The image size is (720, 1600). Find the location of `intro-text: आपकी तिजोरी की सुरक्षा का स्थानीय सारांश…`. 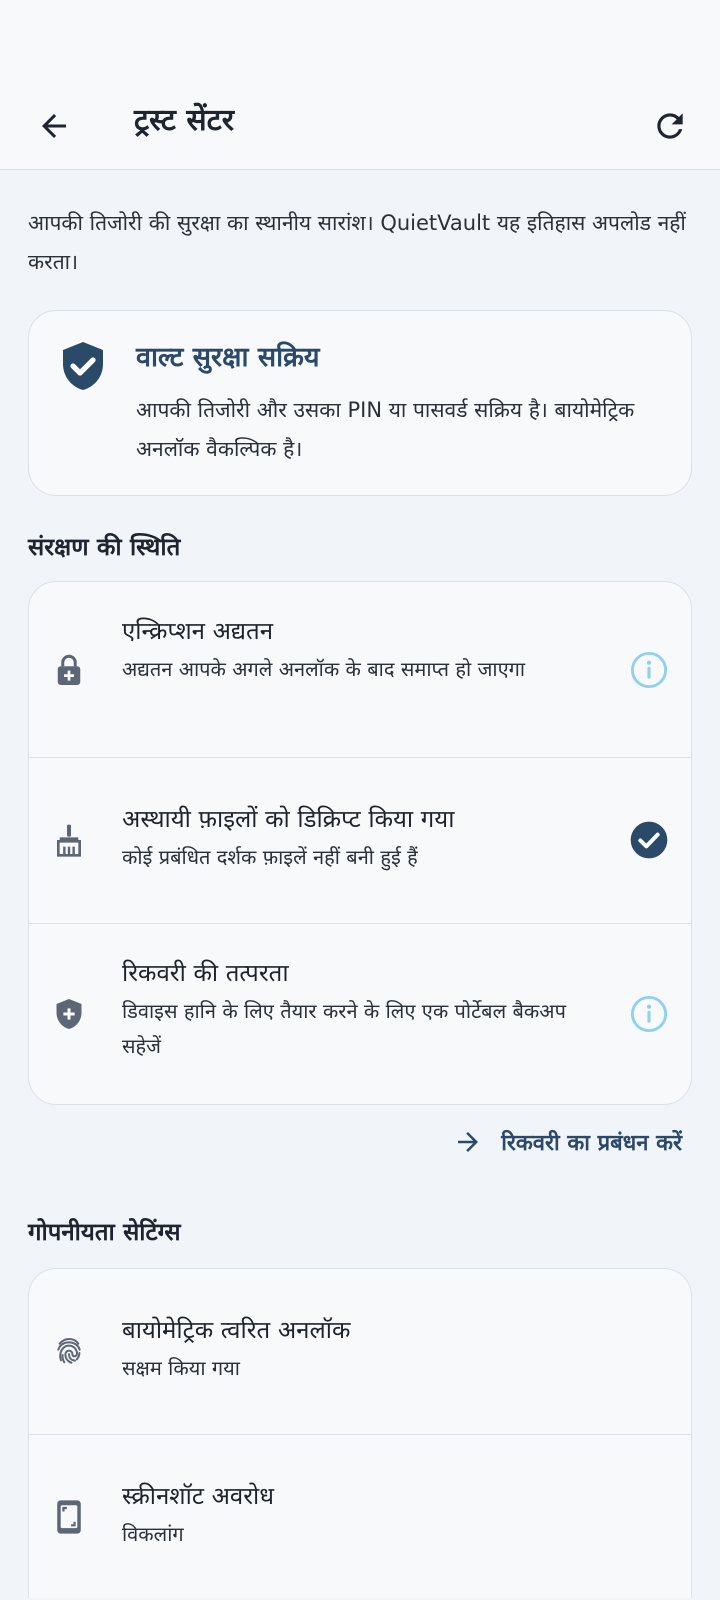

intro-text: आपकी तिजोरी की सुरक्षा का स्थानीय सारांश… is located at coordinates (357, 242).